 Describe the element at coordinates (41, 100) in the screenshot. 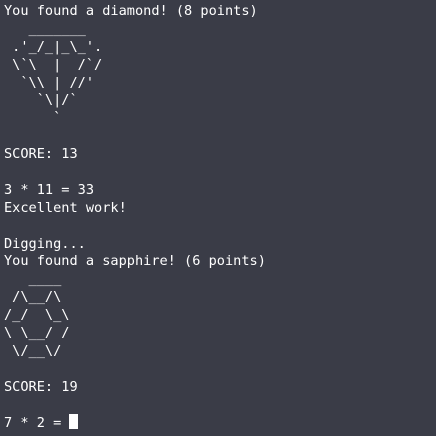

I see `ascii-art-diamond: `\|/`` at that location.